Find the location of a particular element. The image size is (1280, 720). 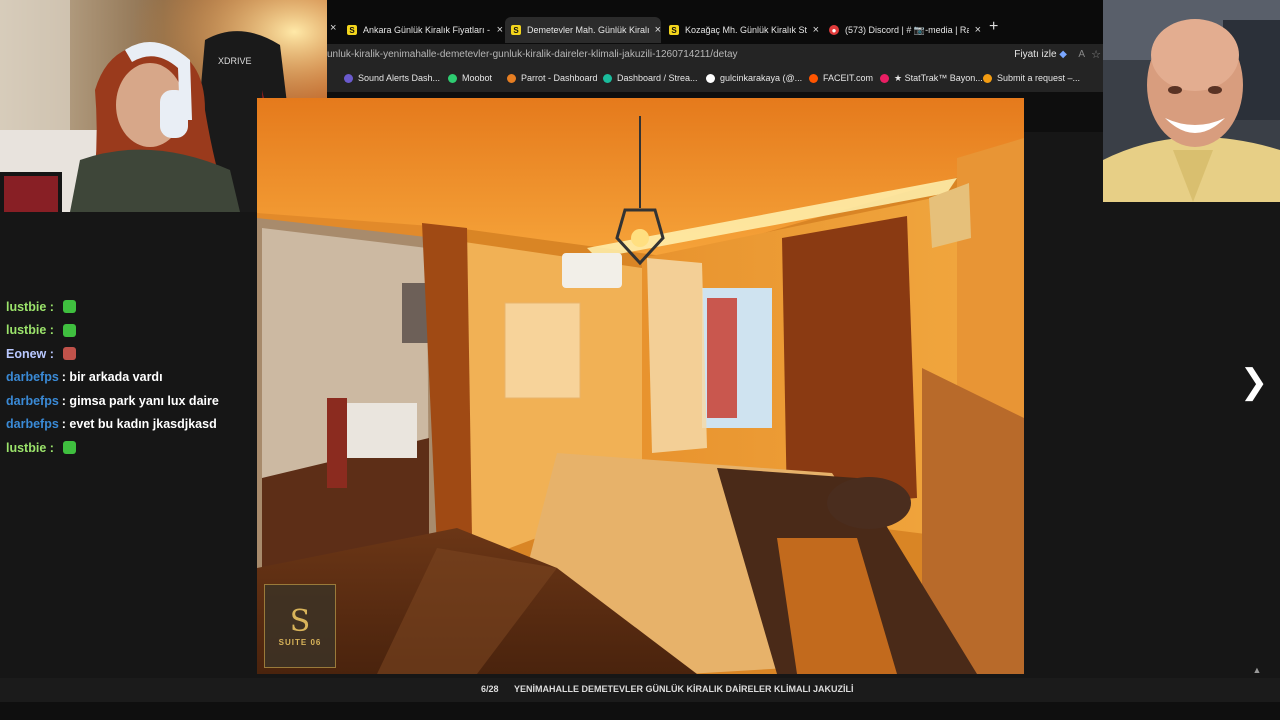

tiktok-icon is located at coordinates (710, 78).